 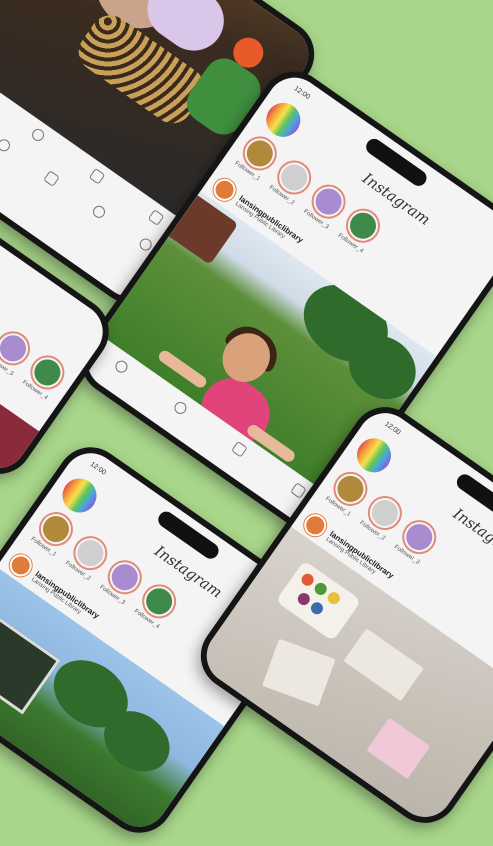 I want to click on heart-icon, so click(x=99, y=211).